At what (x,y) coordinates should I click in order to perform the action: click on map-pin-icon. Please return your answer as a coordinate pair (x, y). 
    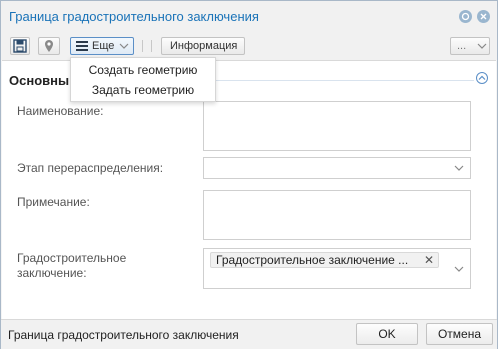
    Looking at the image, I should click on (49, 46).